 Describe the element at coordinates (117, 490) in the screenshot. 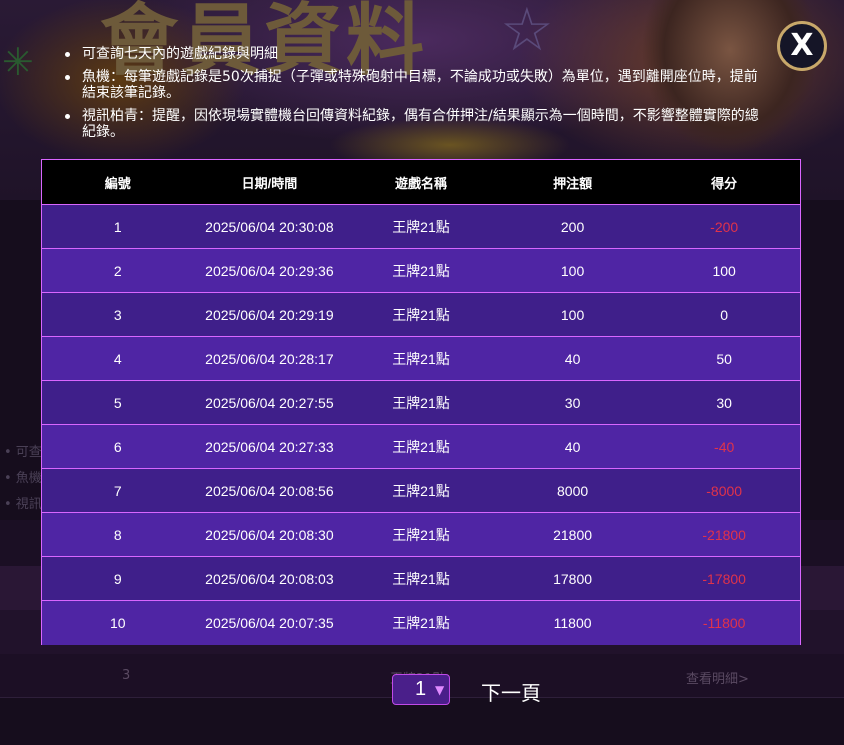

I see `cell-id: 7` at that location.